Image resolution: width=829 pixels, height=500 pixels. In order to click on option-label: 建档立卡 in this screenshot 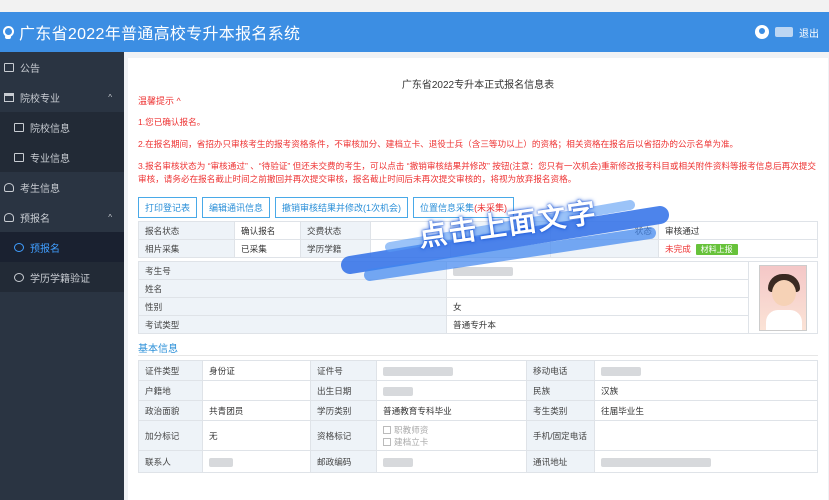, I will do `click(411, 441)`.